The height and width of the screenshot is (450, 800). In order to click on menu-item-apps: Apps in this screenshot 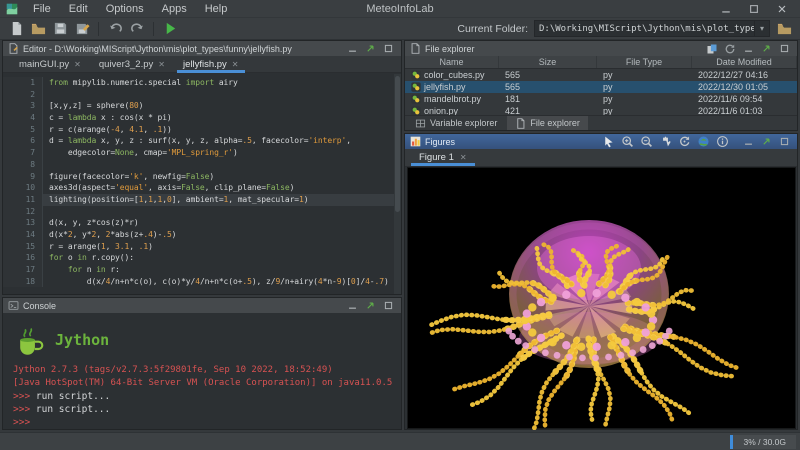, I will do `click(174, 9)`.